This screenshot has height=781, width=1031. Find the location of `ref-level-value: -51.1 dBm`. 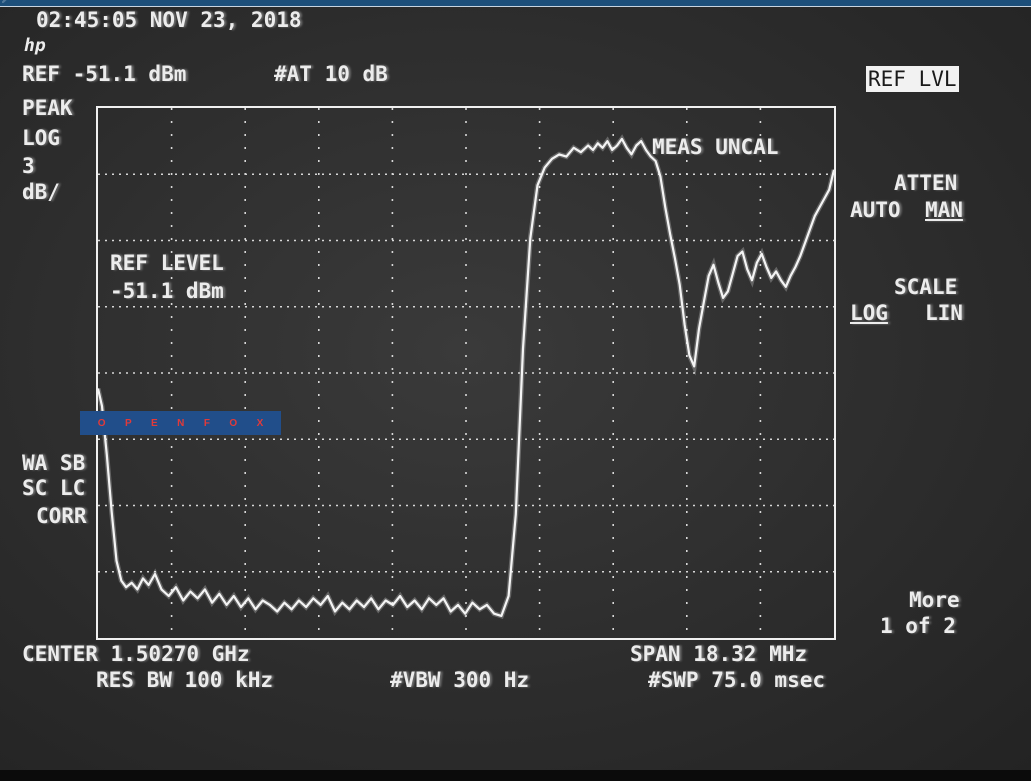

ref-level-value: -51.1 dBm is located at coordinates (167, 291).